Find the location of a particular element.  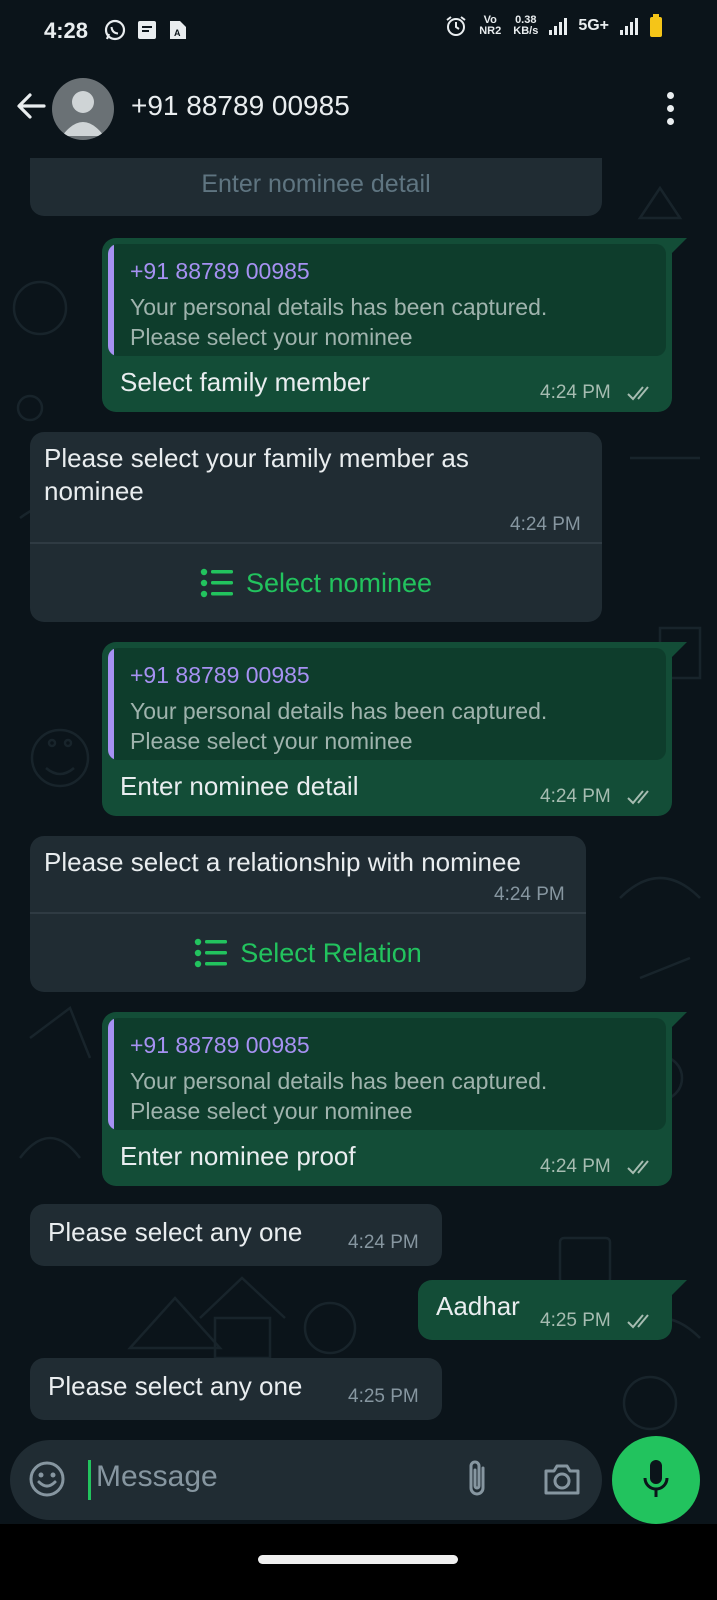

message-text: Select family member is located at coordinates (245, 382).